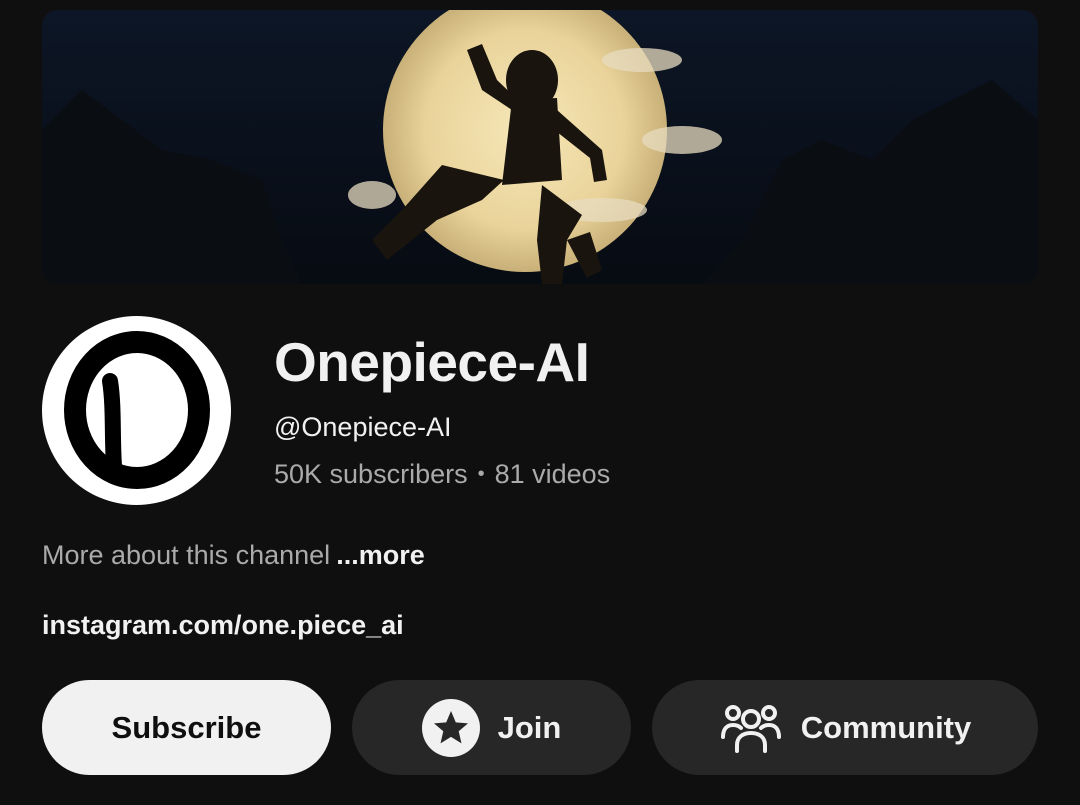 This screenshot has width=1080, height=805. I want to click on subscribe-button: Subscribe, so click(186, 727).